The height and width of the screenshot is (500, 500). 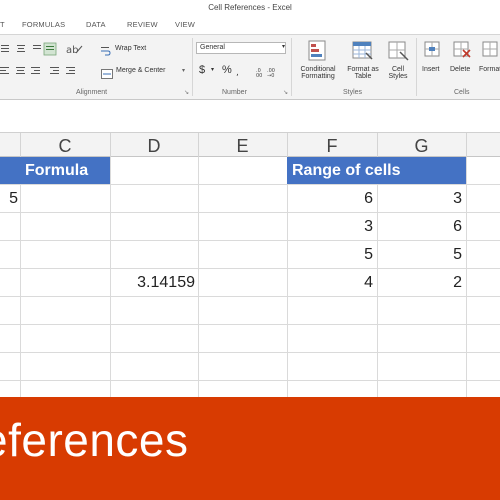 I want to click on cell-f5: 4, so click(x=330, y=282).